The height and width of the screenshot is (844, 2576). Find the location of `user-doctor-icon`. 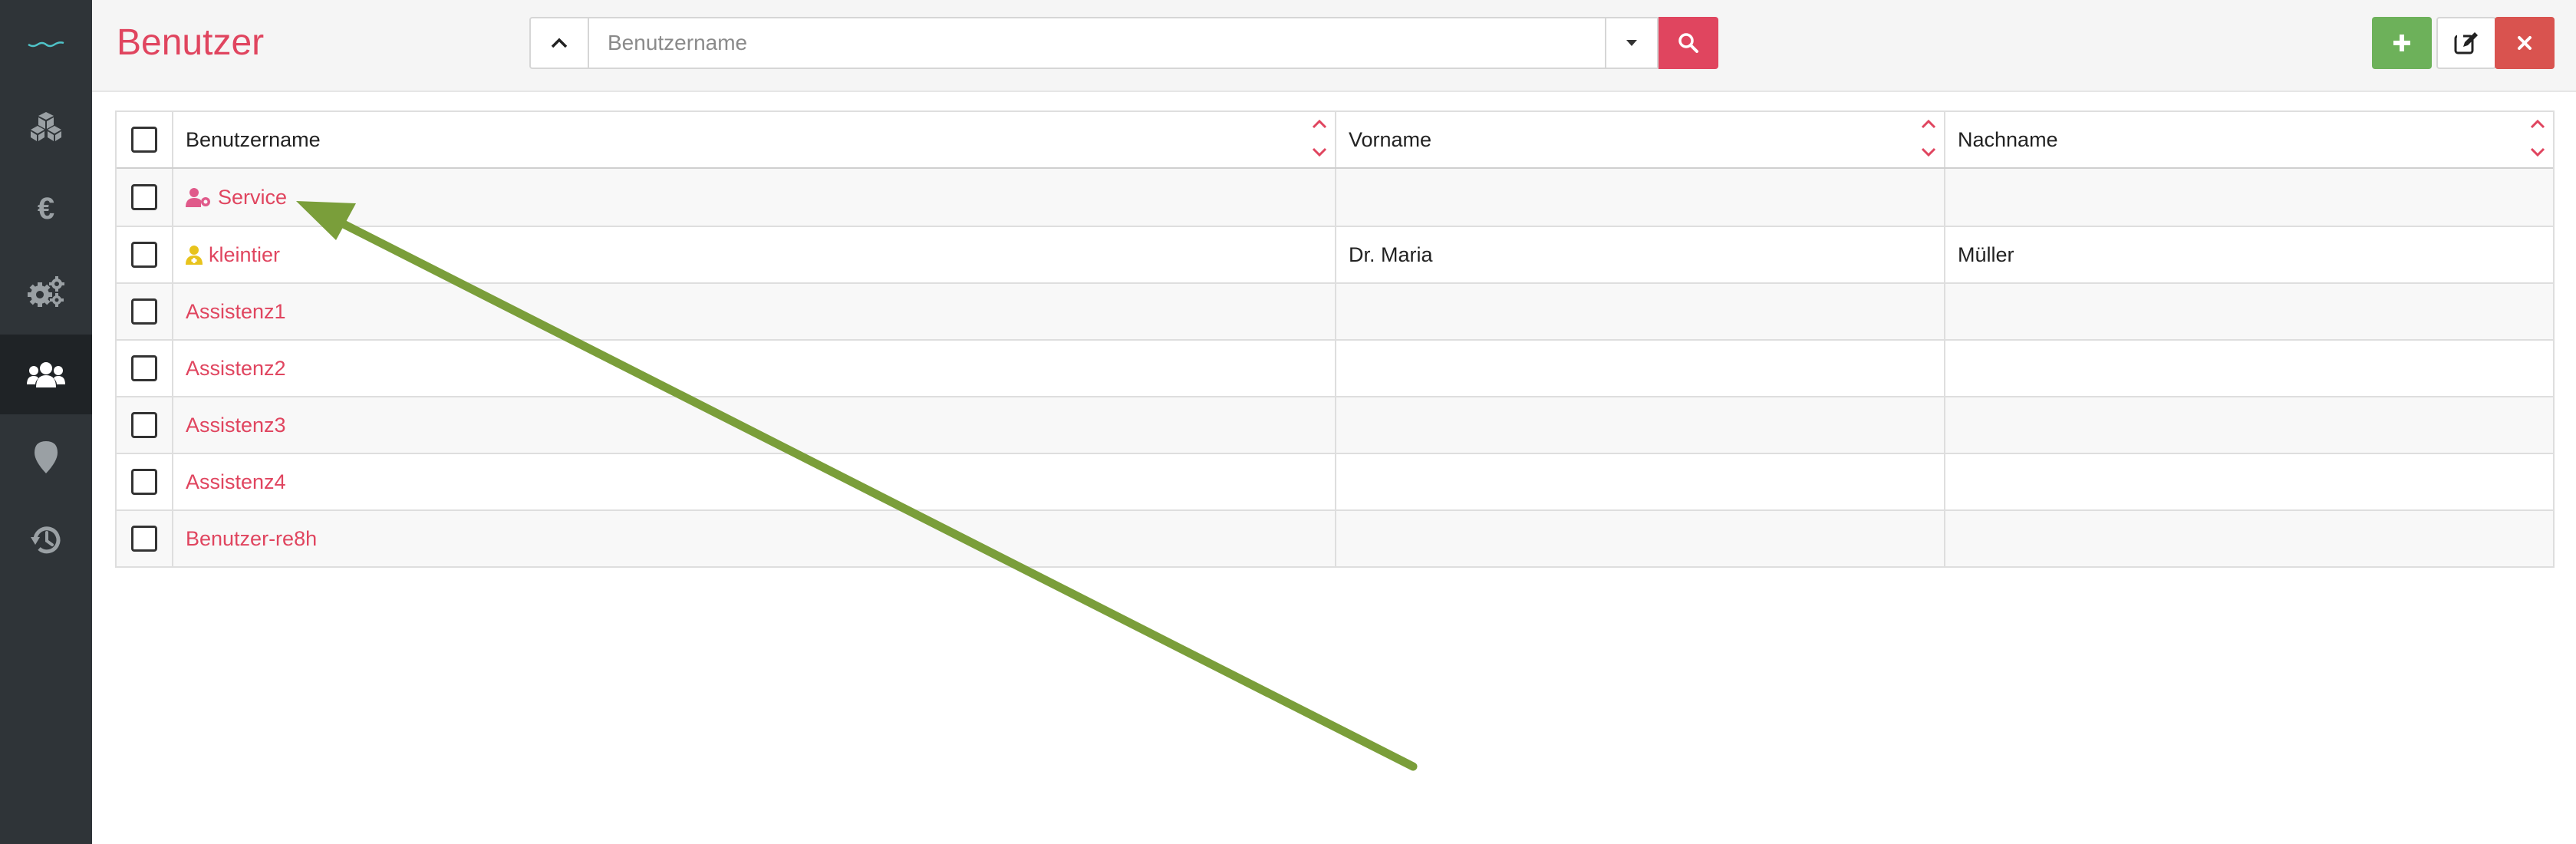

user-doctor-icon is located at coordinates (194, 255).